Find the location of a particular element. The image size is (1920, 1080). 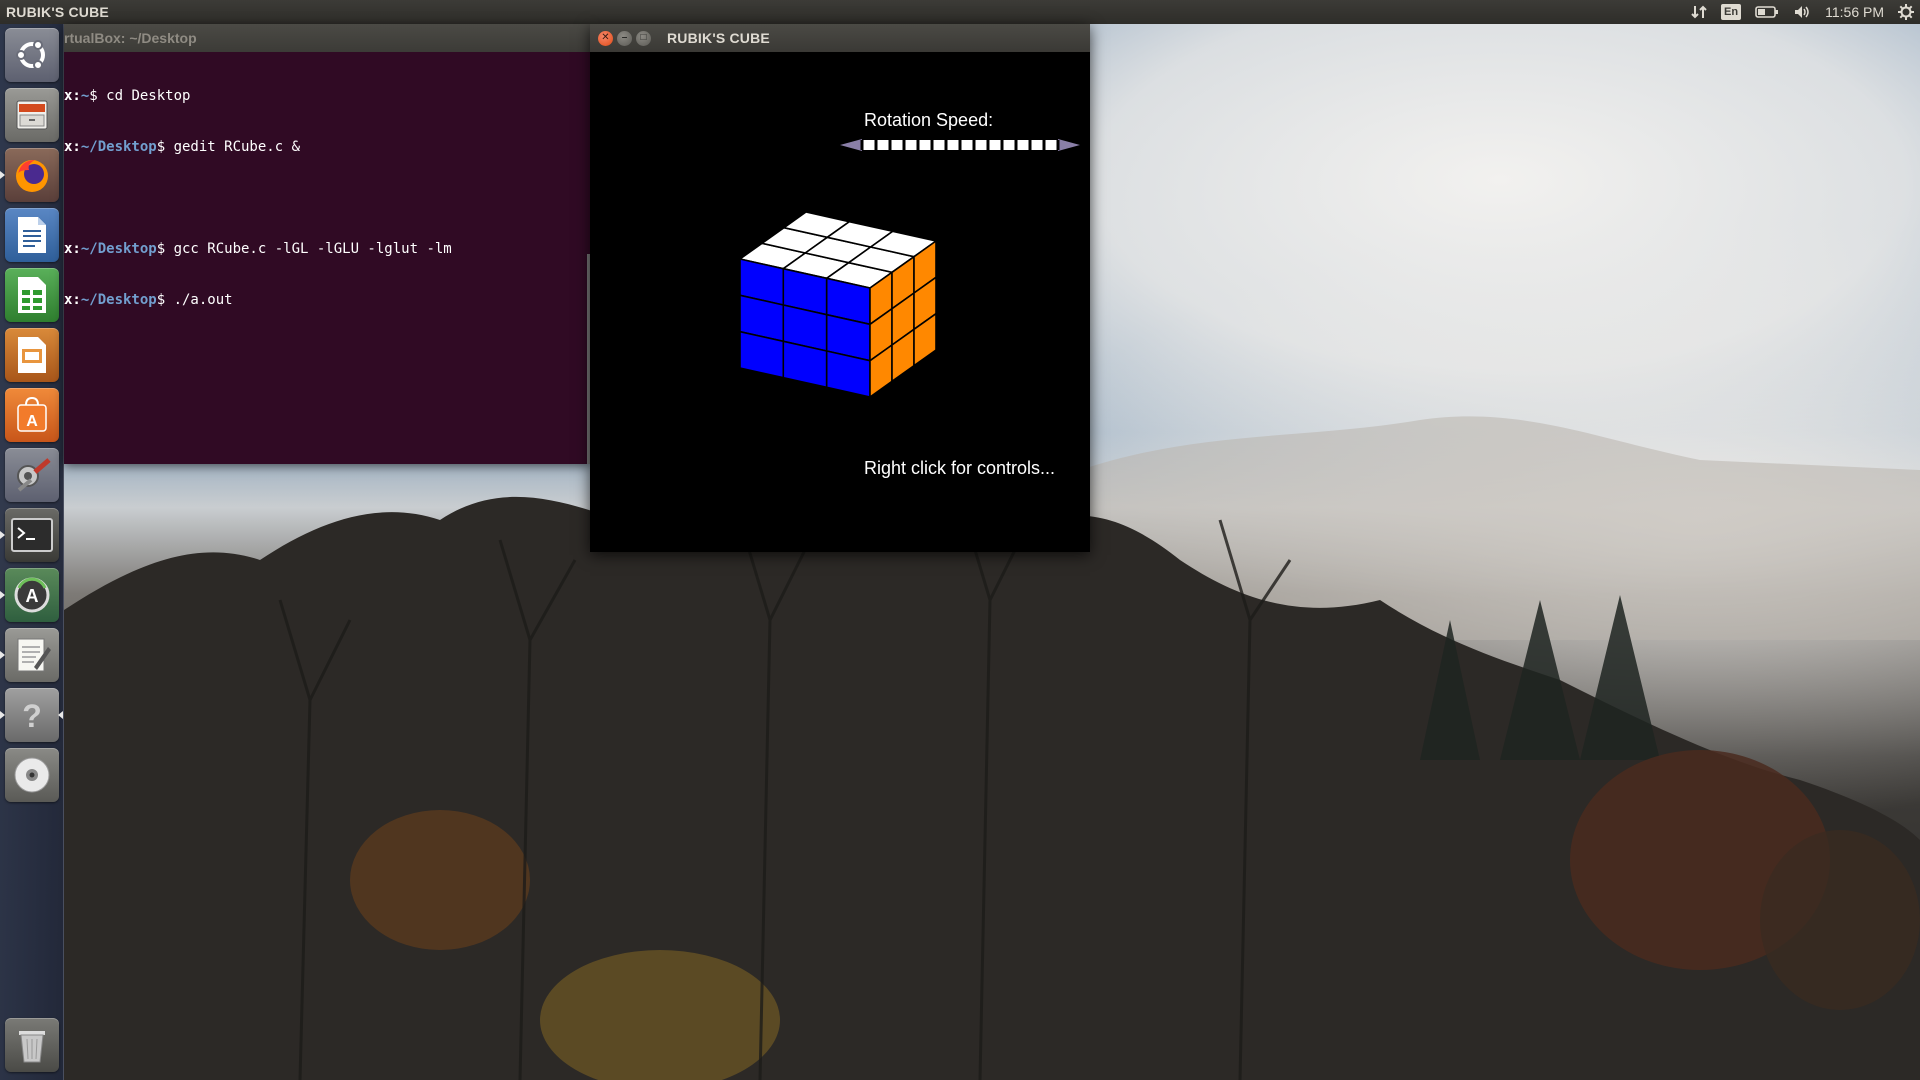

question-mark-icon: ? is located at coordinates (32, 716).